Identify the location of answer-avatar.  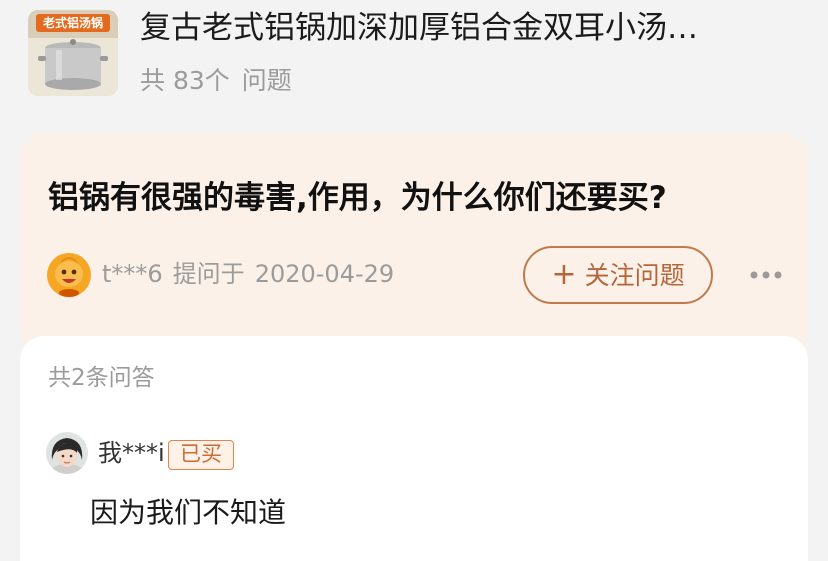
(67, 453).